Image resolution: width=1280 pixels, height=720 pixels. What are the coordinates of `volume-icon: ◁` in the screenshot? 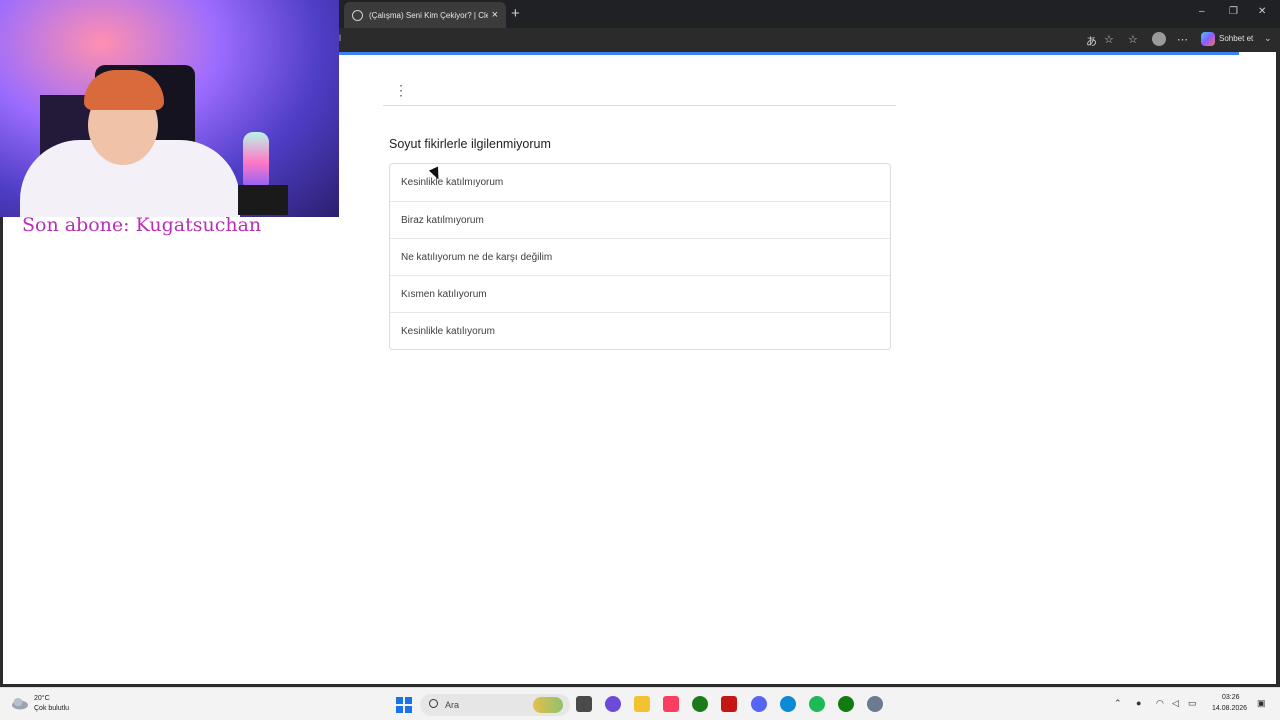 It's located at (1175, 703).